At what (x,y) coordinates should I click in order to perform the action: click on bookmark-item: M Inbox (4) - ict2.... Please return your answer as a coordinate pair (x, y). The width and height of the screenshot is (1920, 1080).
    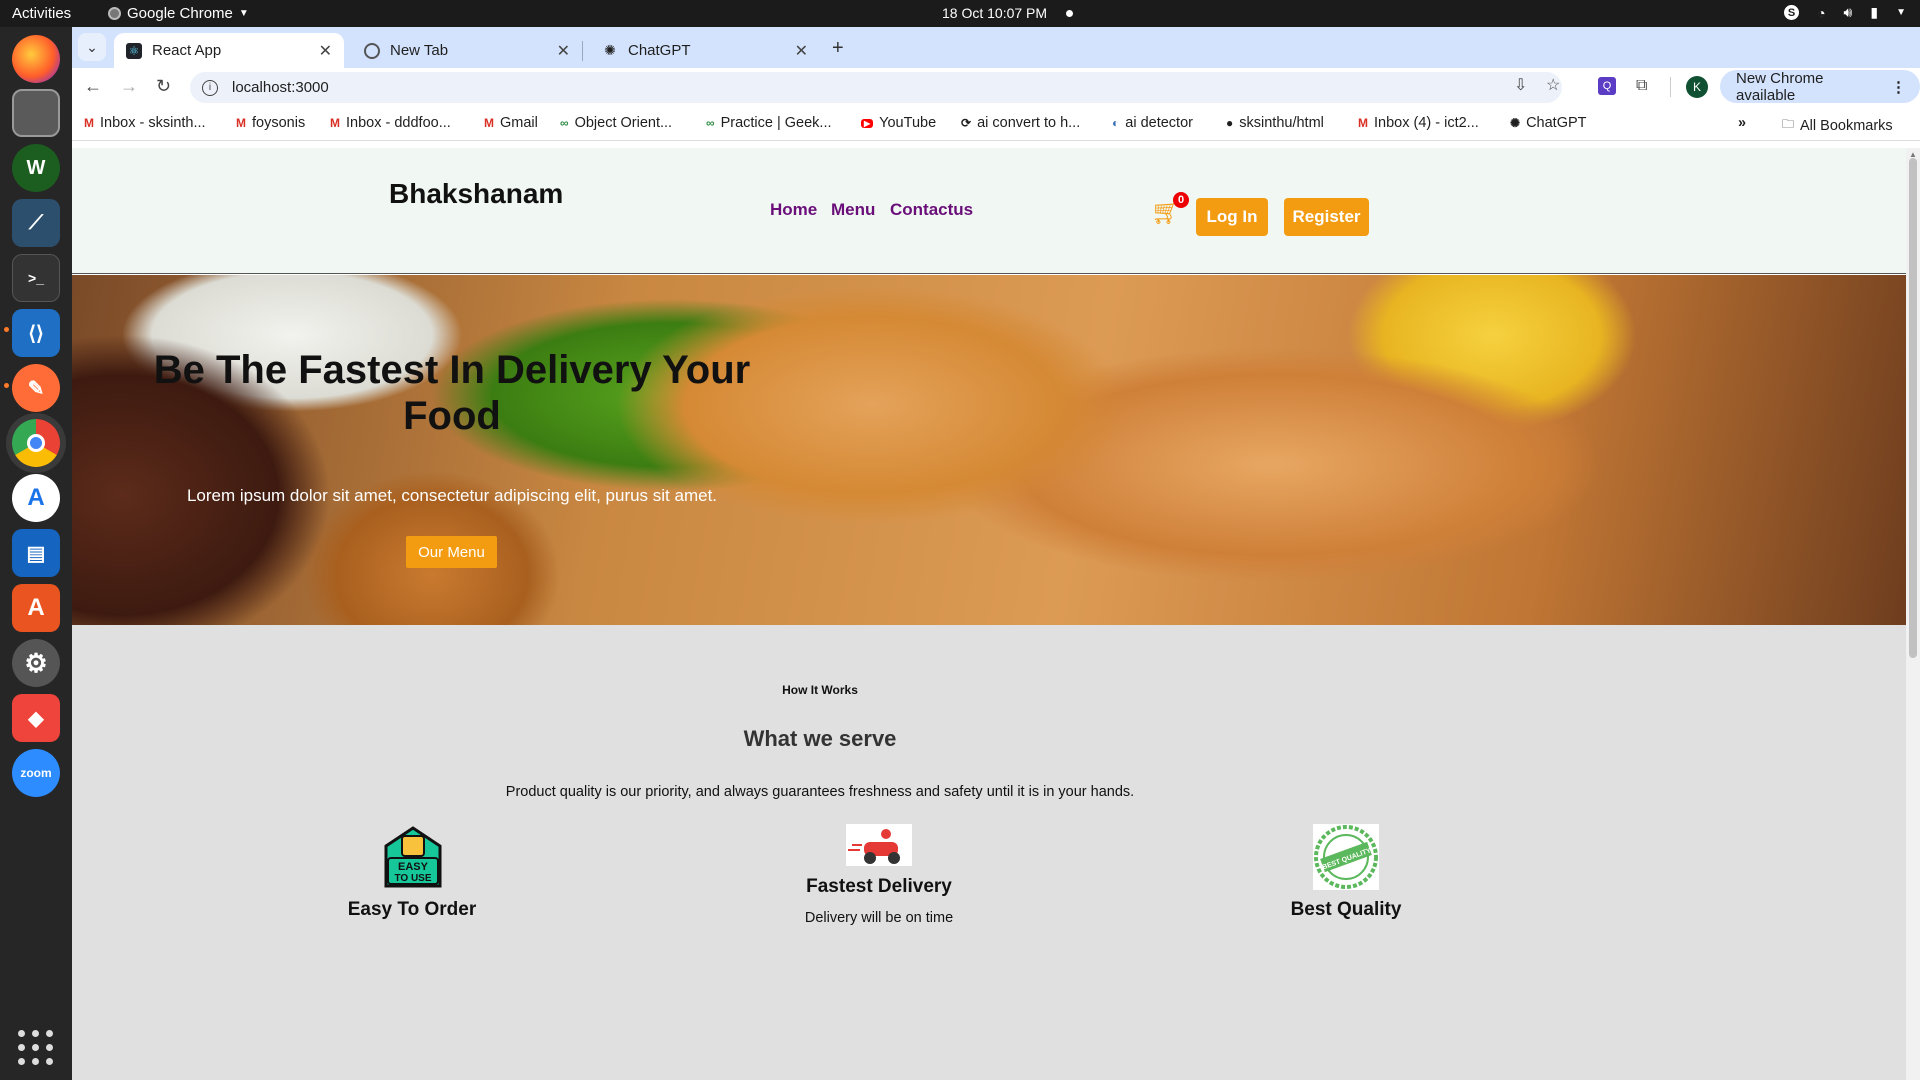
    Looking at the image, I should click on (1418, 123).